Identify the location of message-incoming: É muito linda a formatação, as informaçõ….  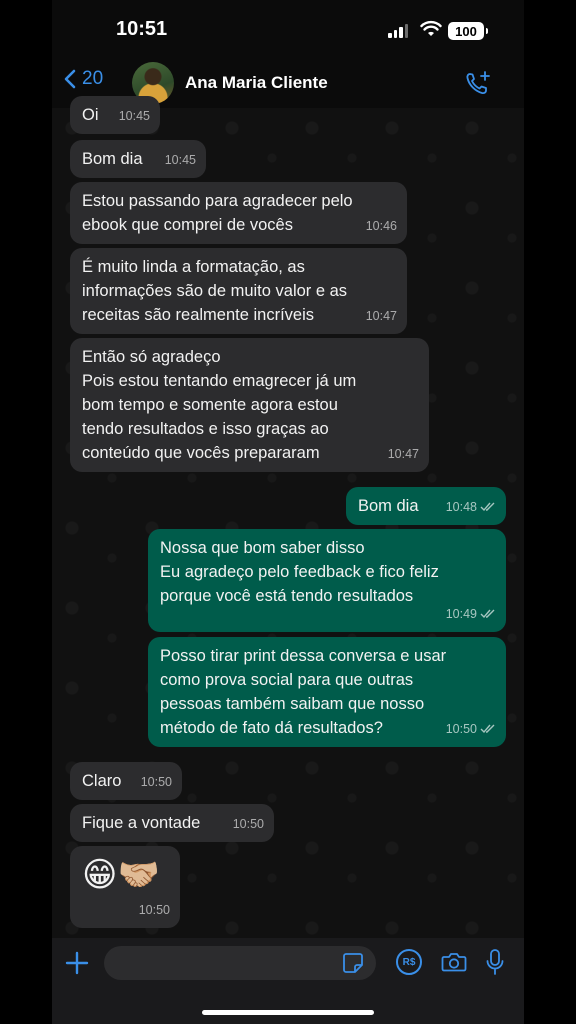
(238, 291).